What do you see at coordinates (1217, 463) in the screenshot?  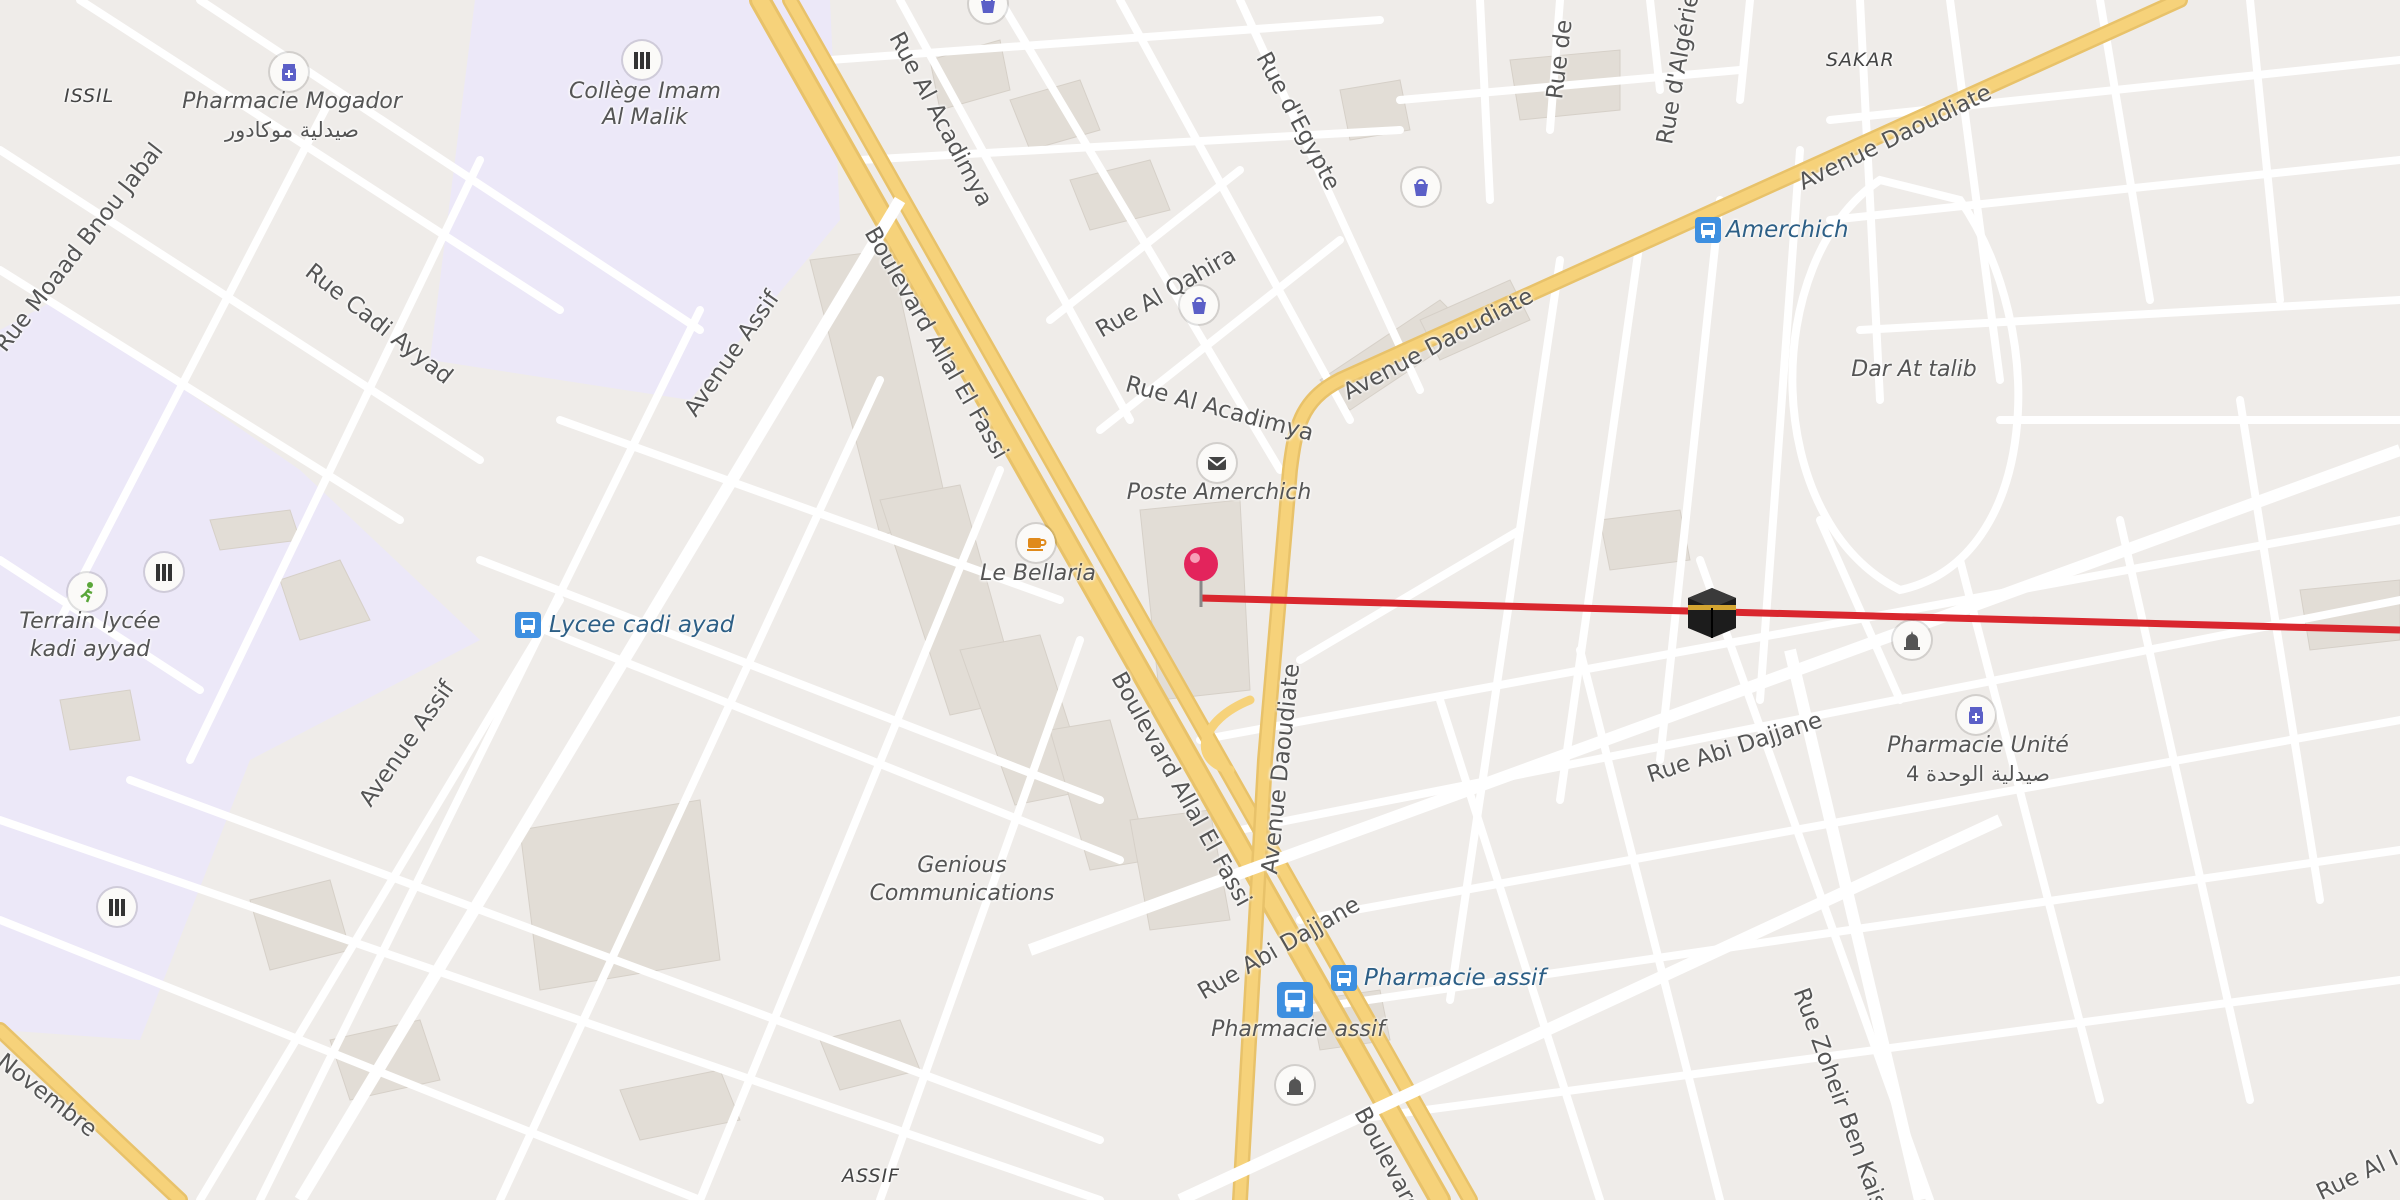 I see `post-office-icon` at bounding box center [1217, 463].